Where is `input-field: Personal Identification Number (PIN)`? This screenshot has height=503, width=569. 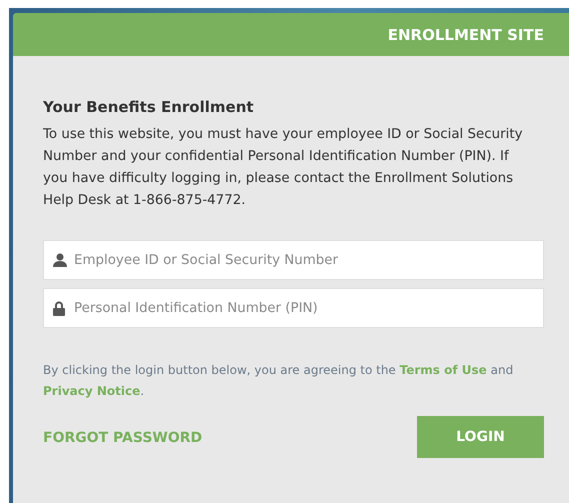 input-field: Personal Identification Number (PIN) is located at coordinates (293, 308).